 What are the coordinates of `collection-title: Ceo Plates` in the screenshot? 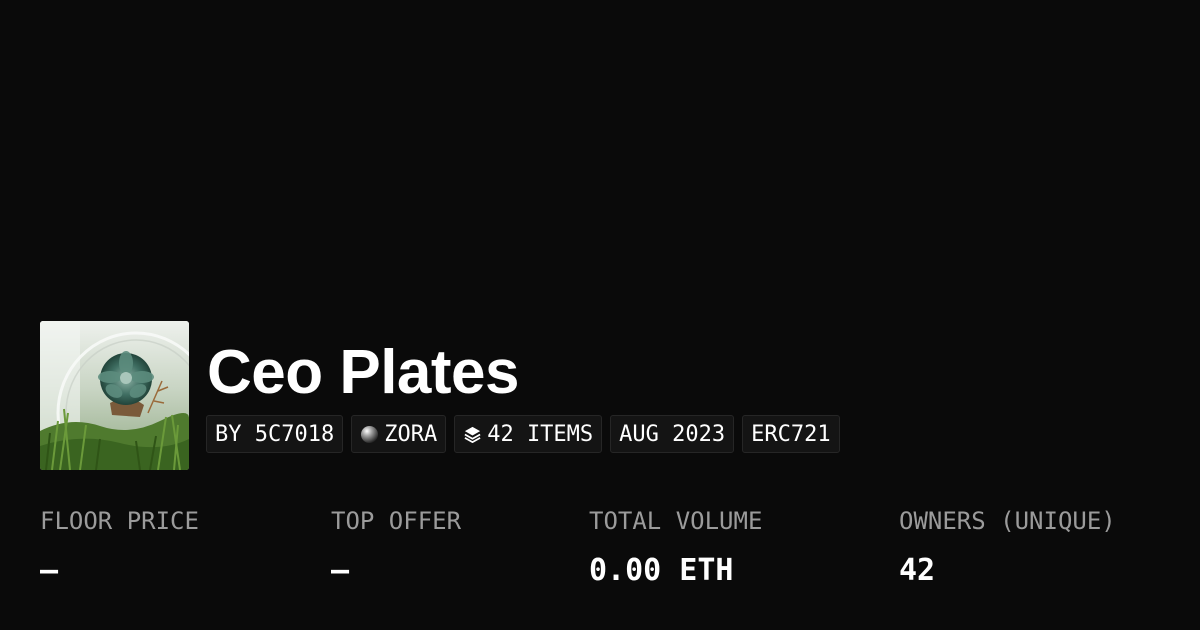 It's located at (363, 372).